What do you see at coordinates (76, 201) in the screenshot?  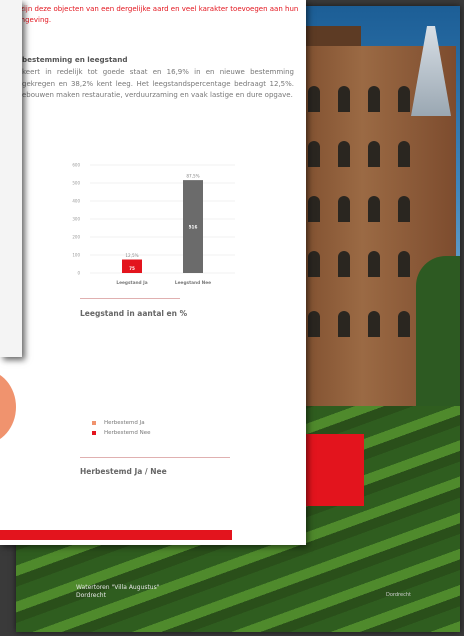 I see `y-tick-label: 400` at bounding box center [76, 201].